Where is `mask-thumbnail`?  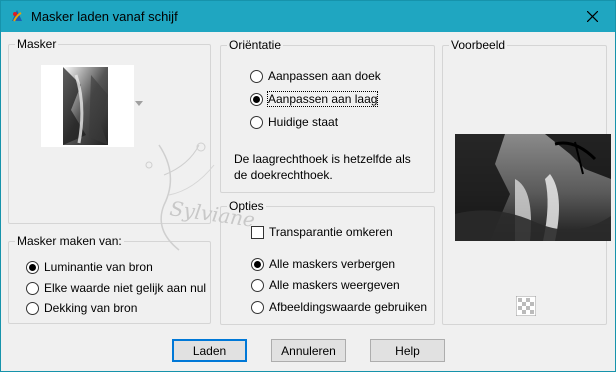 mask-thumbnail is located at coordinates (87, 106).